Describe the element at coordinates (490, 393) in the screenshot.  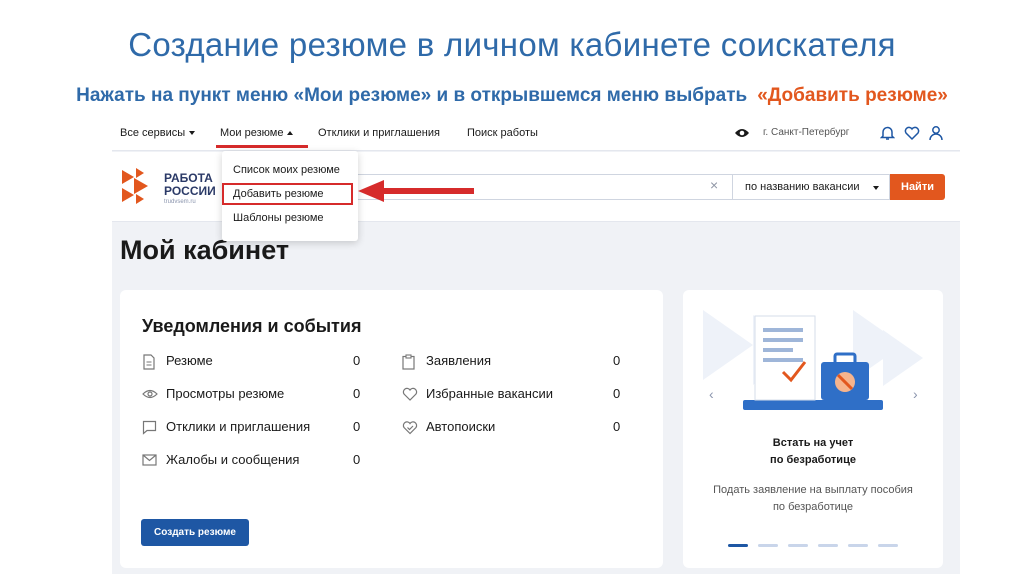
I see `stat-label: Избранные вакансии` at that location.